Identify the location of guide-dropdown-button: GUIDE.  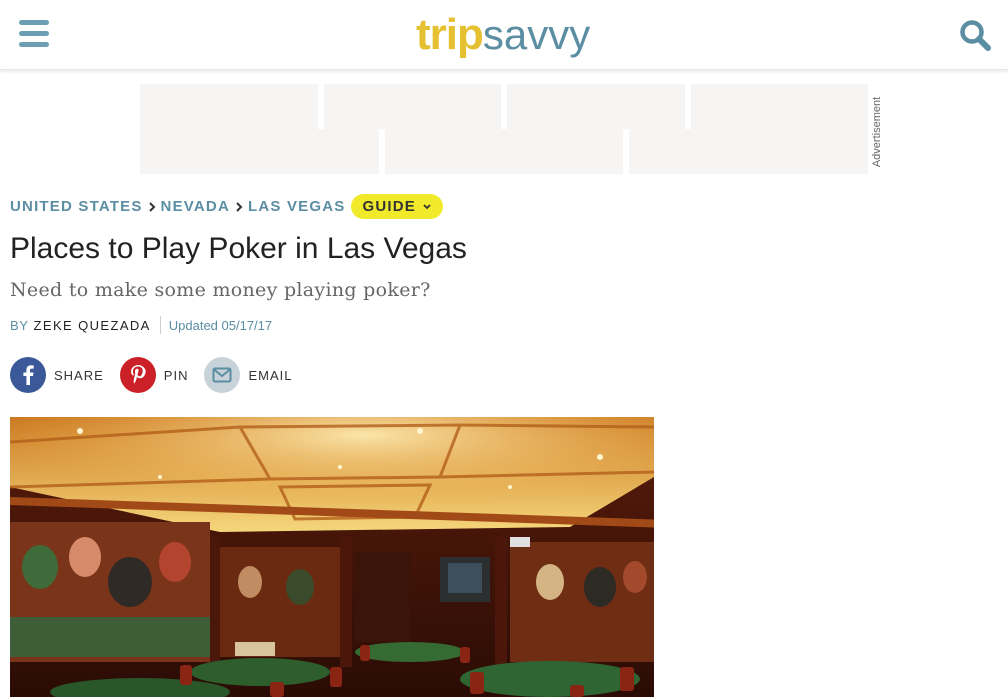
(397, 206).